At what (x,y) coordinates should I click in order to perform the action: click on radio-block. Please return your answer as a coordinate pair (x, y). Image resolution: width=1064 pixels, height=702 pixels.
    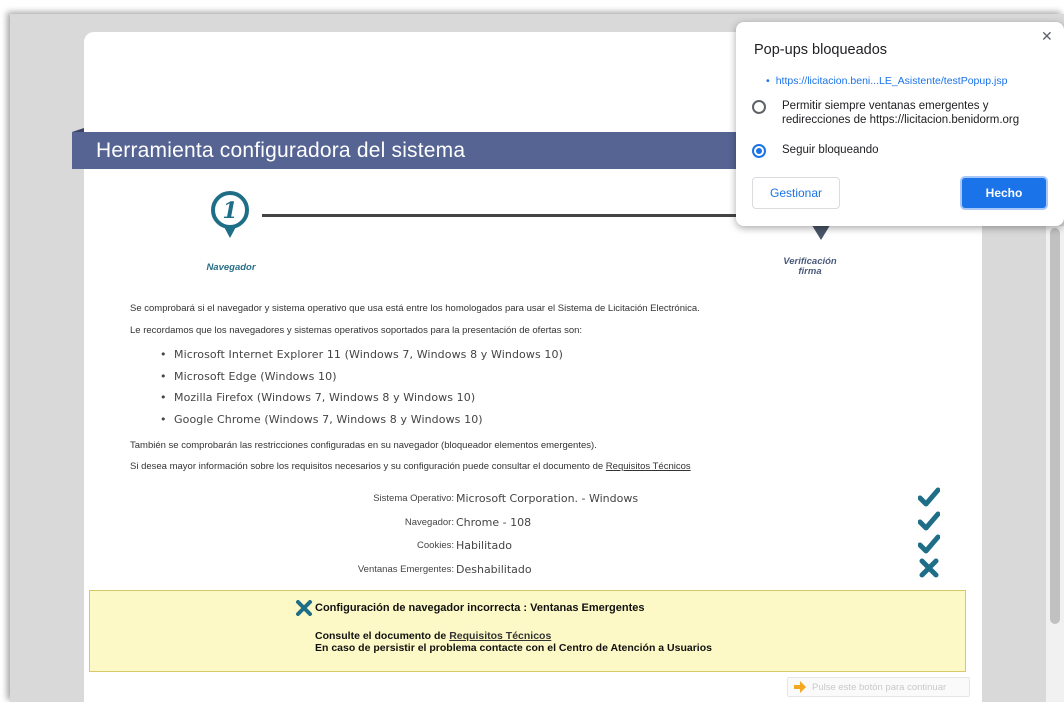
    Looking at the image, I should click on (759, 151).